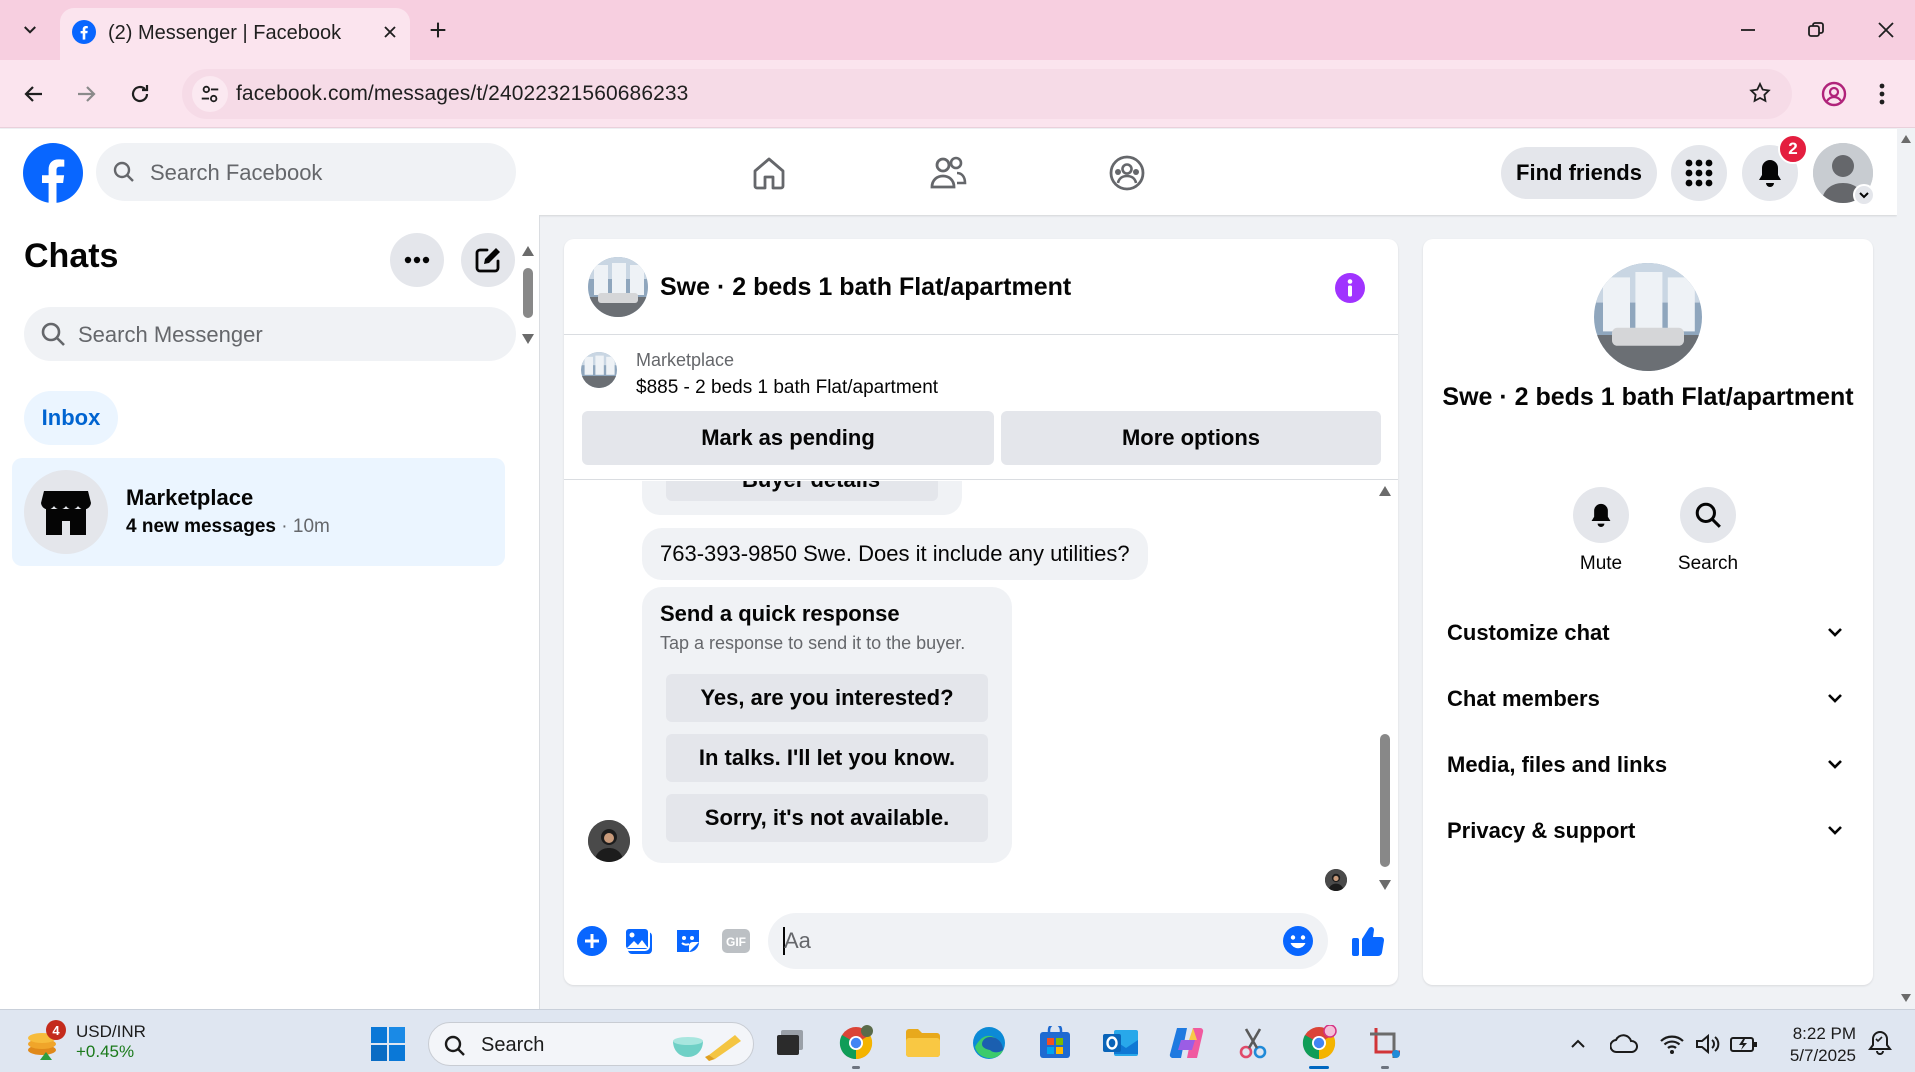 Image resolution: width=1915 pixels, height=1072 pixels. Describe the element at coordinates (827, 698) in the screenshot. I see `quick-response-option-1: Yes, are you interested?` at that location.